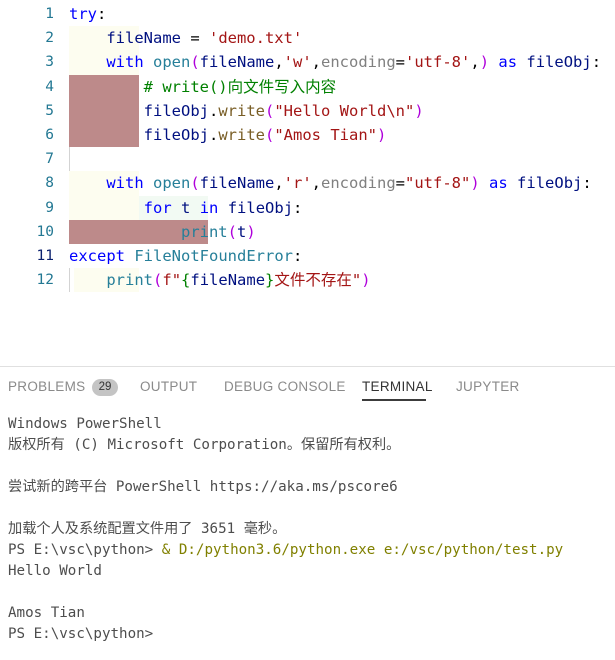  I want to click on terminal-line: 加载个人及系统配置文件用了 3651 毫秒。, so click(307, 529).